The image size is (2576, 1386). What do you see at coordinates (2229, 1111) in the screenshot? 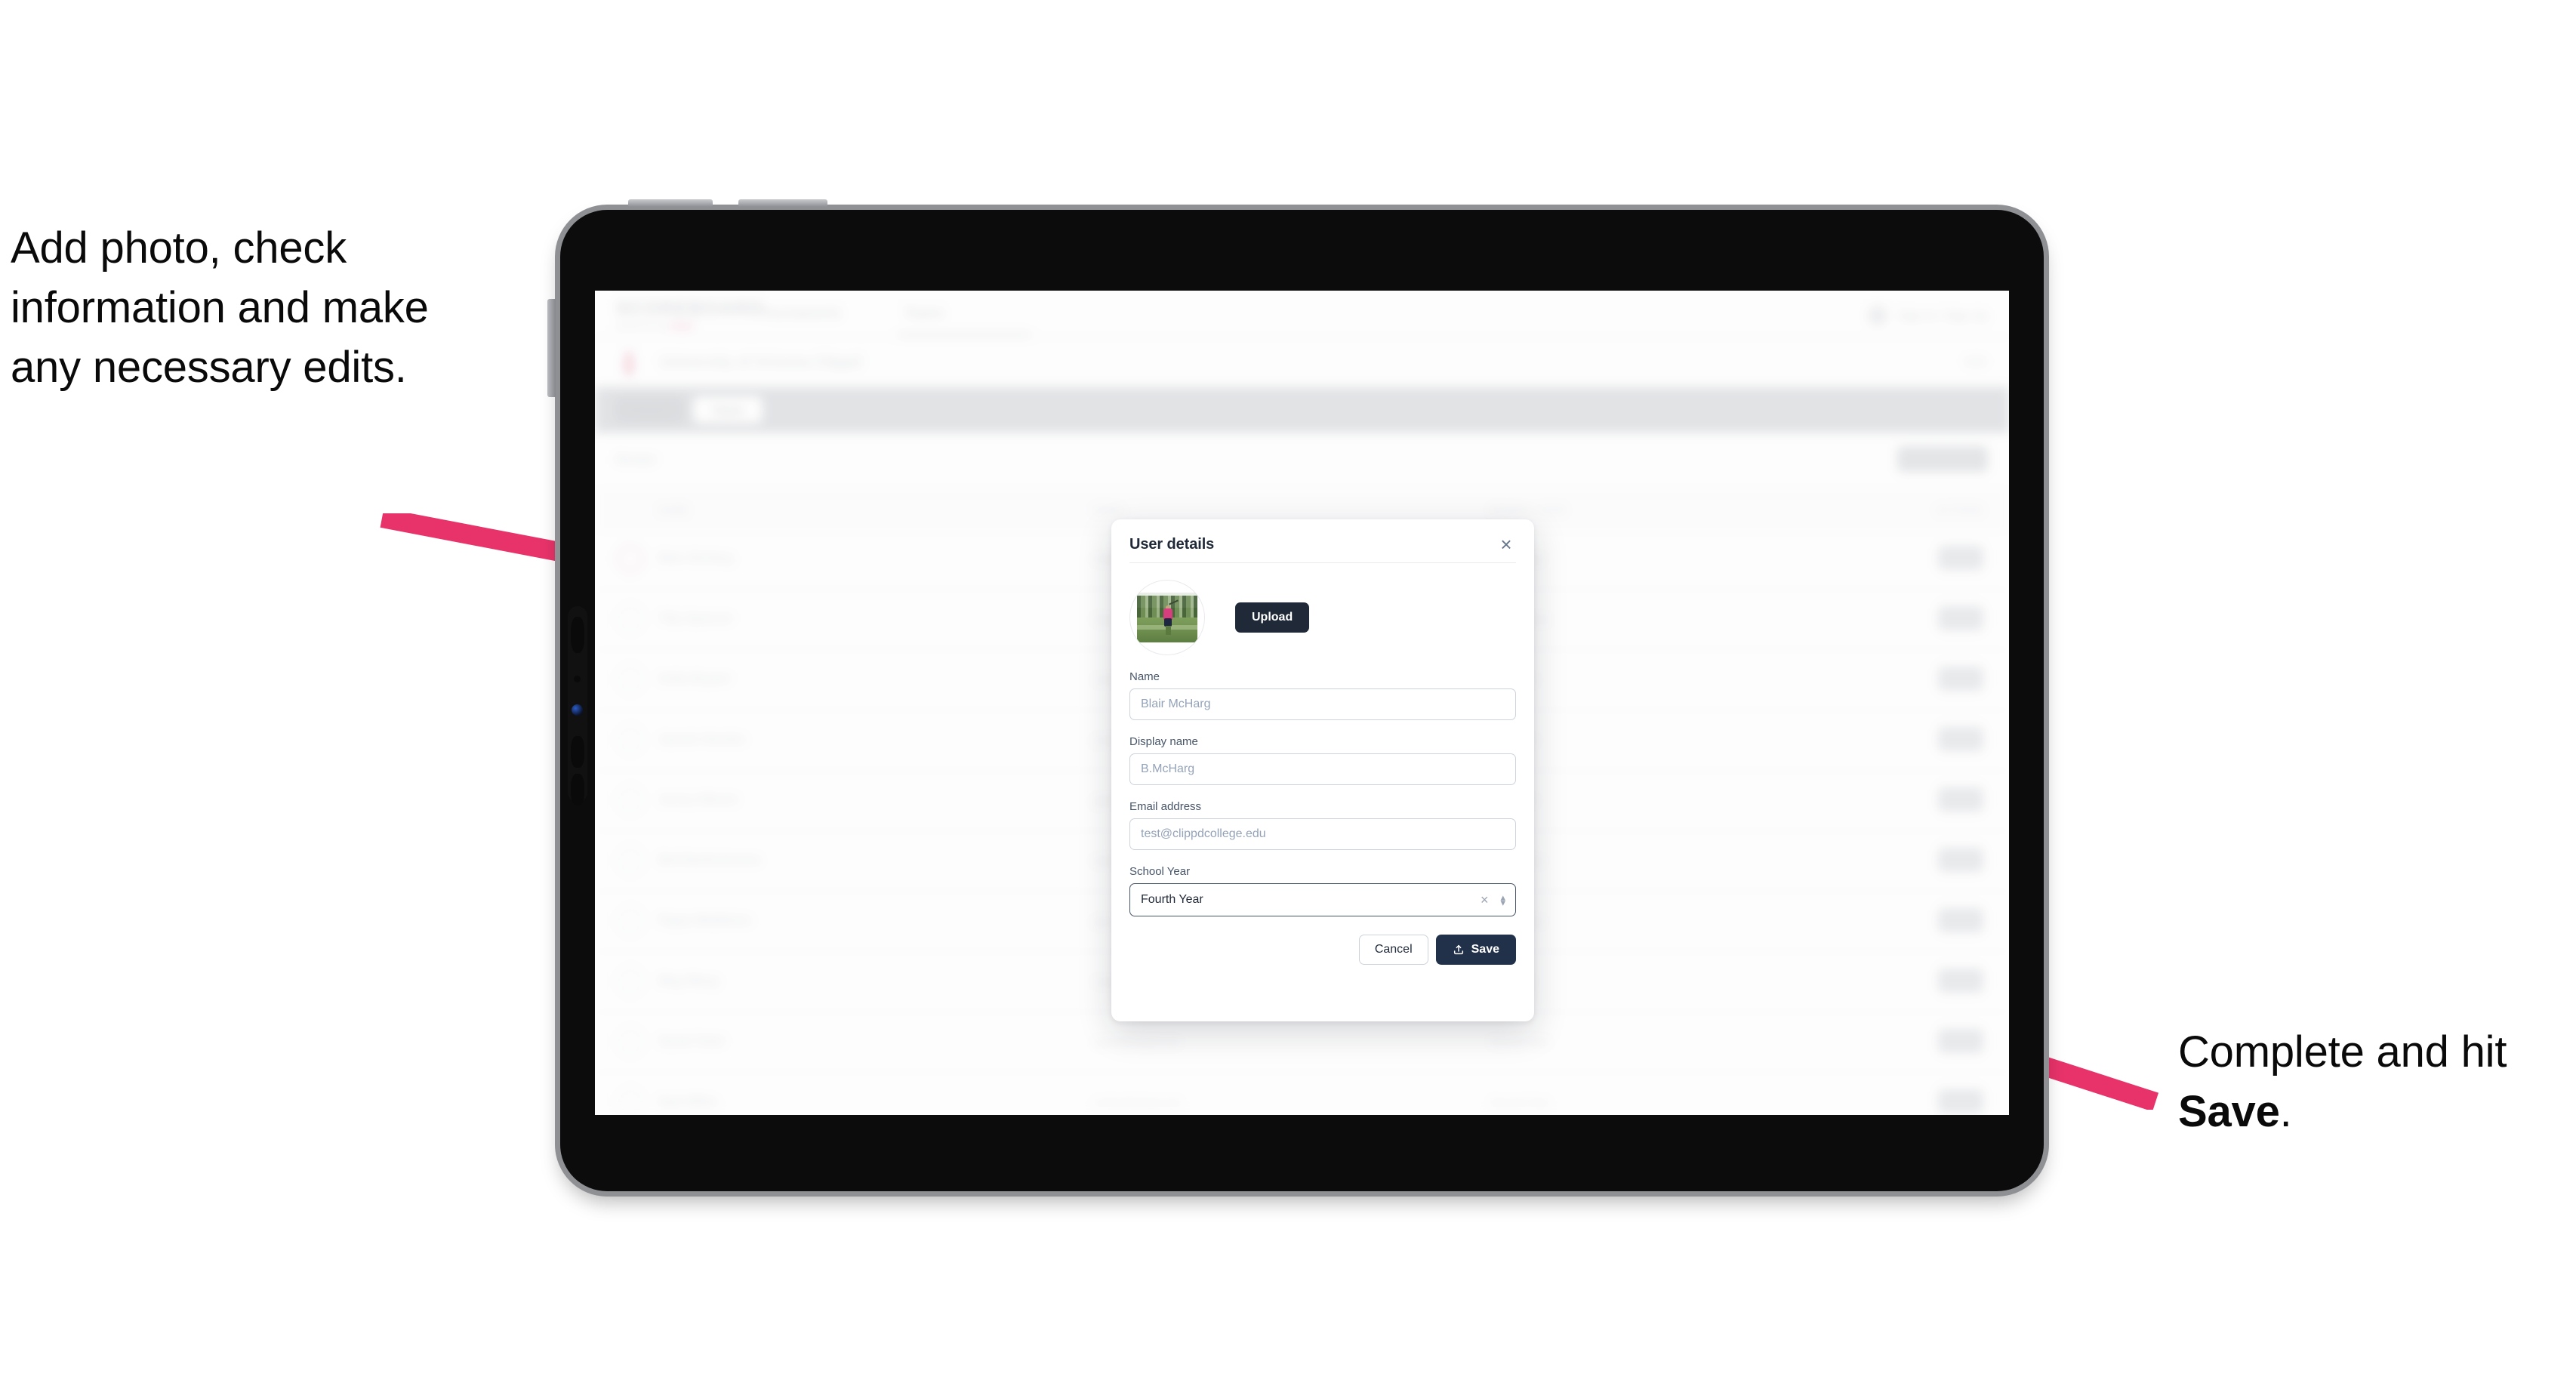
I see `annotation-right-emphasis: Save` at bounding box center [2229, 1111].